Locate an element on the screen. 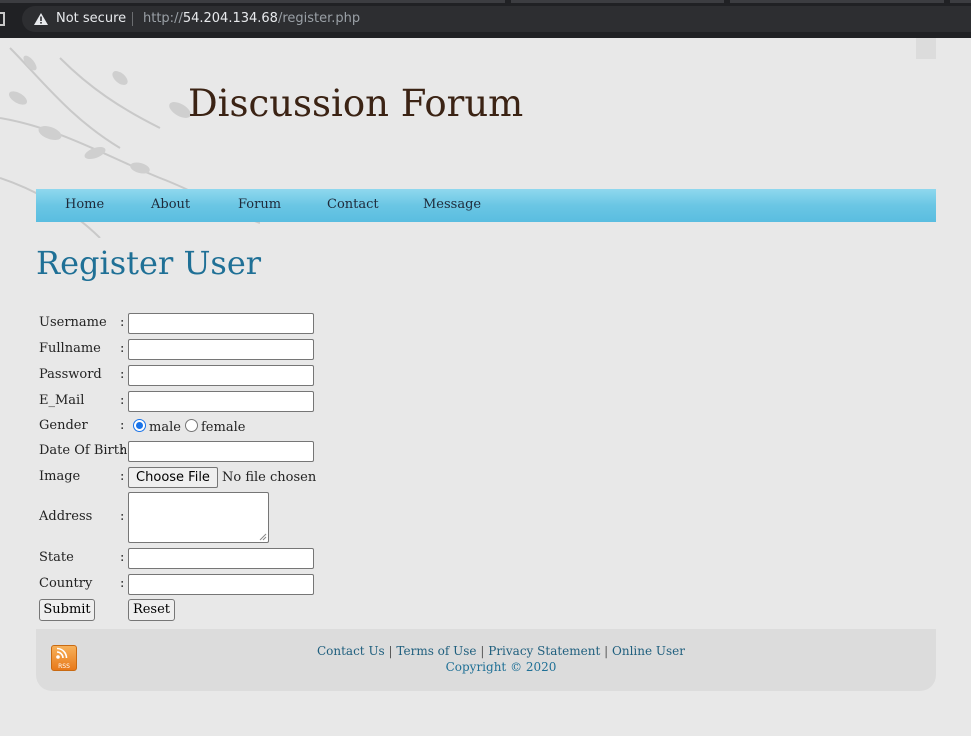 The height and width of the screenshot is (736, 971). state-label: State is located at coordinates (56, 557).